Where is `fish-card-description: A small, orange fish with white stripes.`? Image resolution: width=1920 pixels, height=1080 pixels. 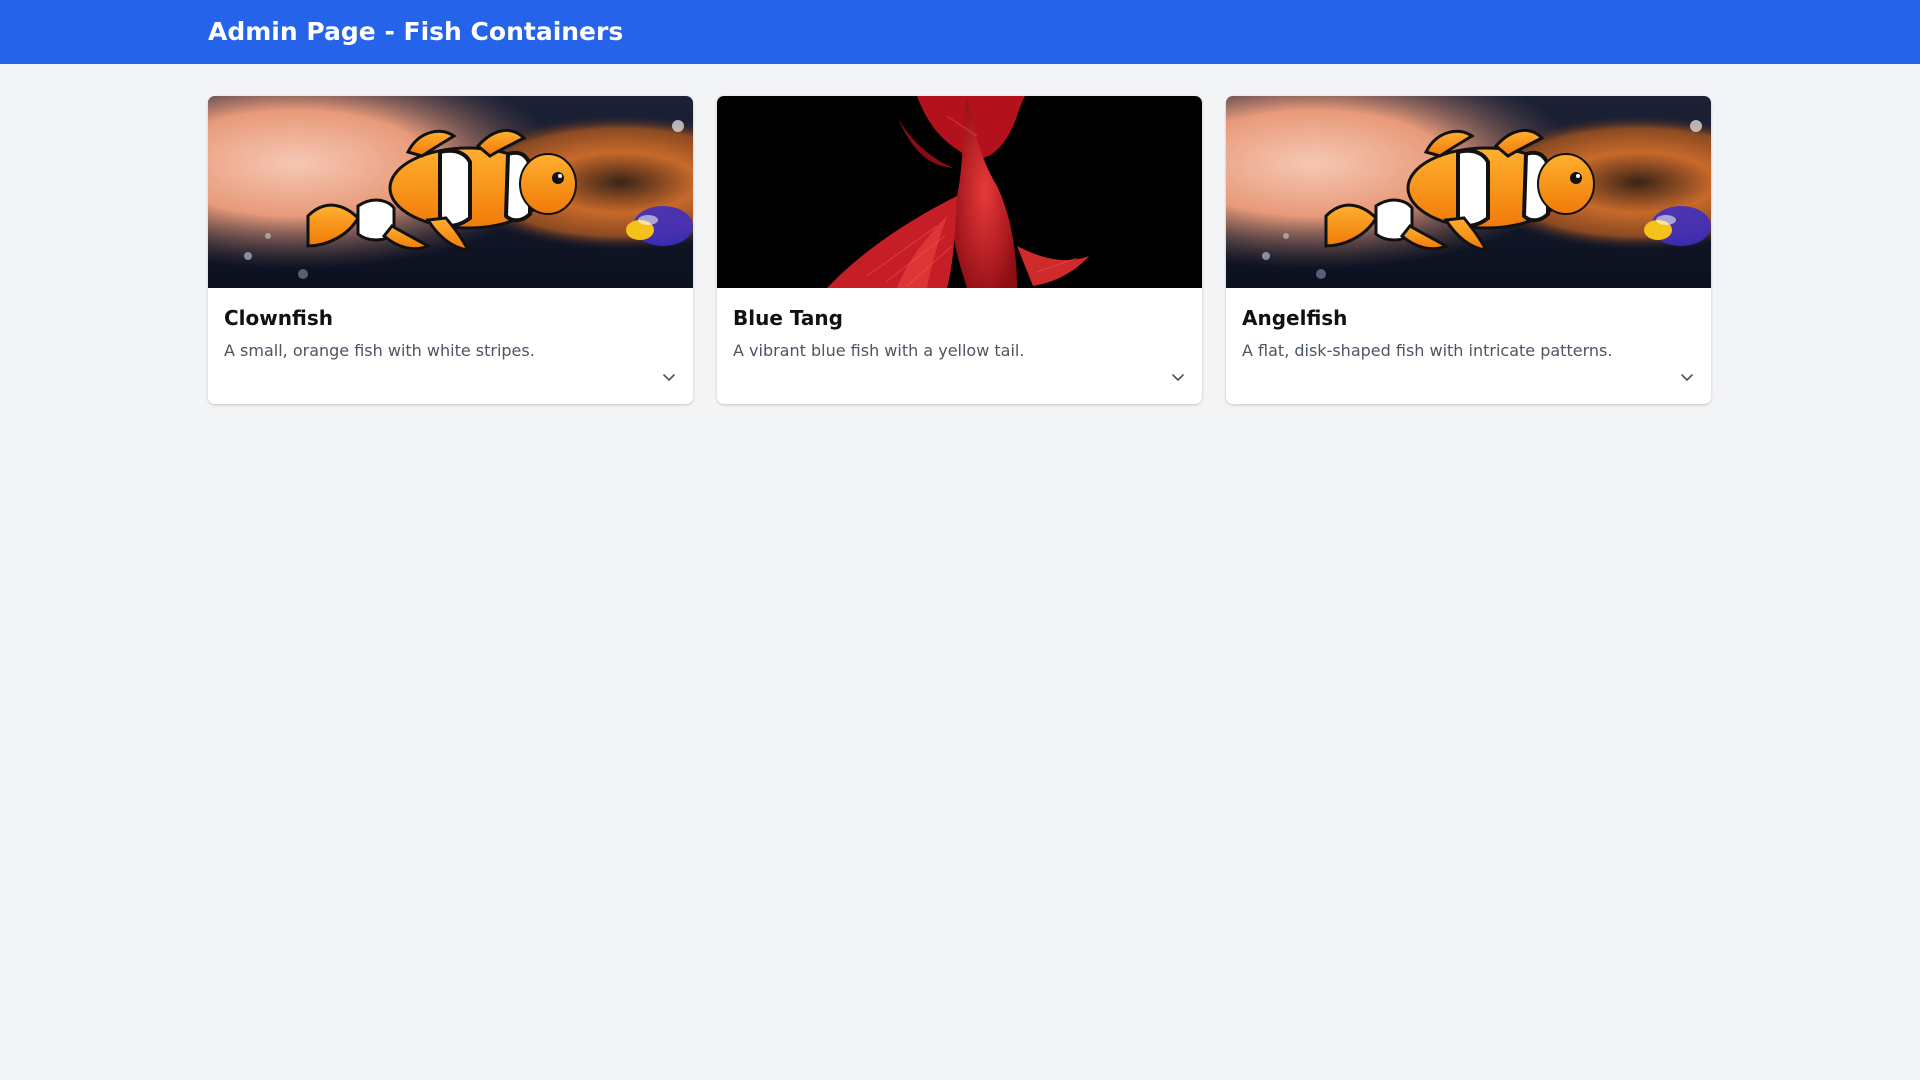 fish-card-description: A small, orange fish with white stripes. is located at coordinates (379, 350).